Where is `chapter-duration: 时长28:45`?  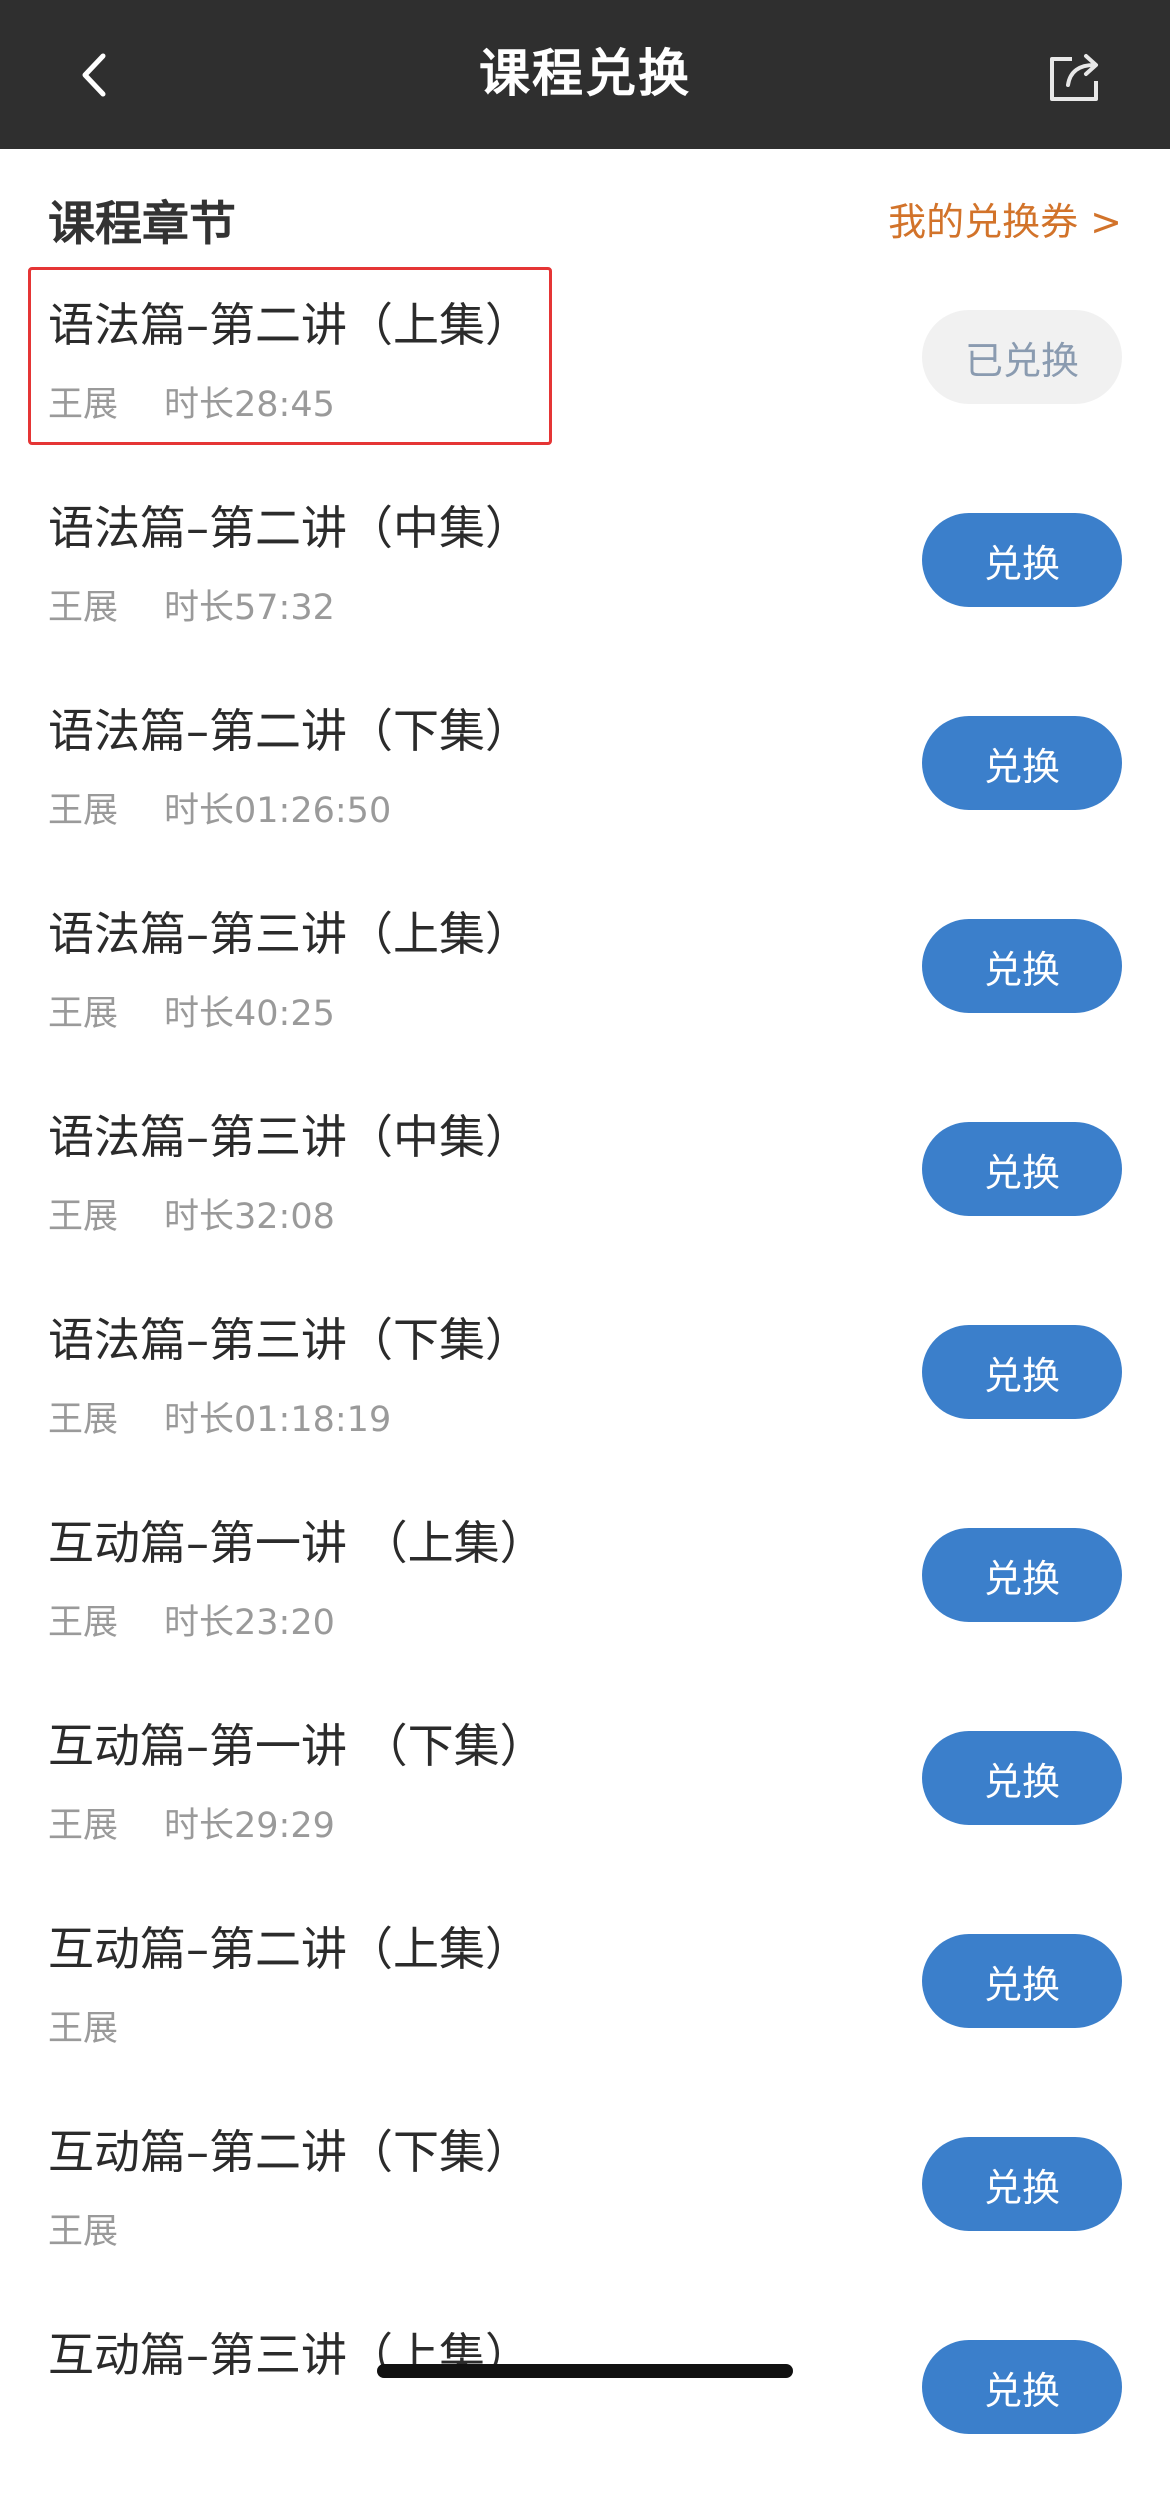 chapter-duration: 时长28:45 is located at coordinates (249, 405).